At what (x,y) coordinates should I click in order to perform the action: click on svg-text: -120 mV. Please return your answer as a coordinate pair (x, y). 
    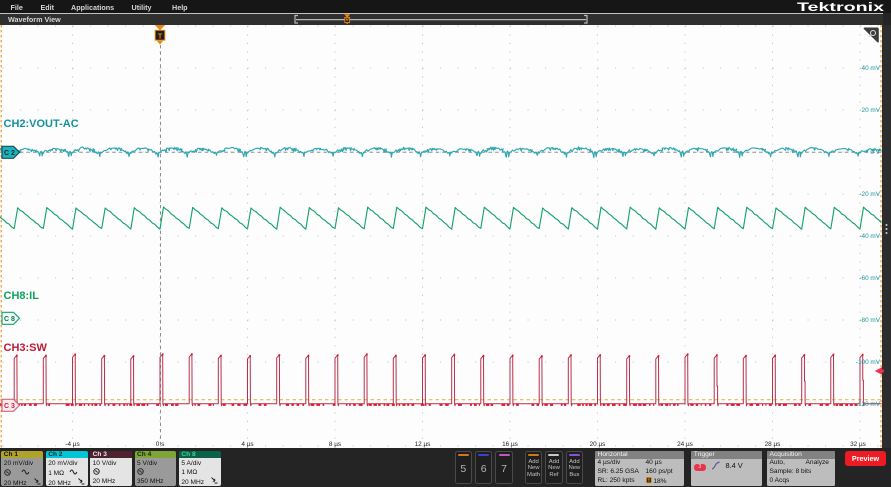
    Looking at the image, I should click on (868, 404).